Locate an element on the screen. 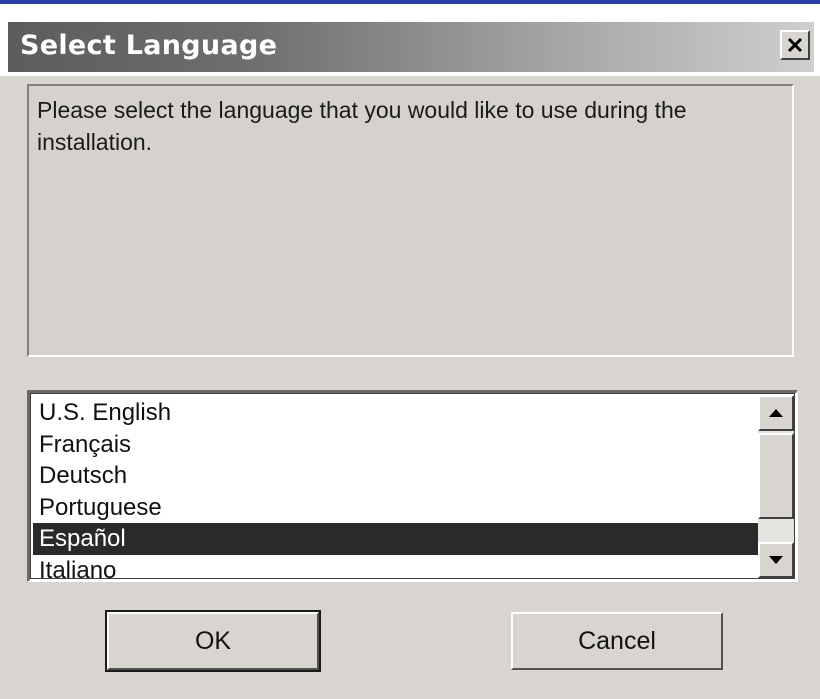 This screenshot has width=820, height=699. title-bar-area: Select Language is located at coordinates (410, 40).